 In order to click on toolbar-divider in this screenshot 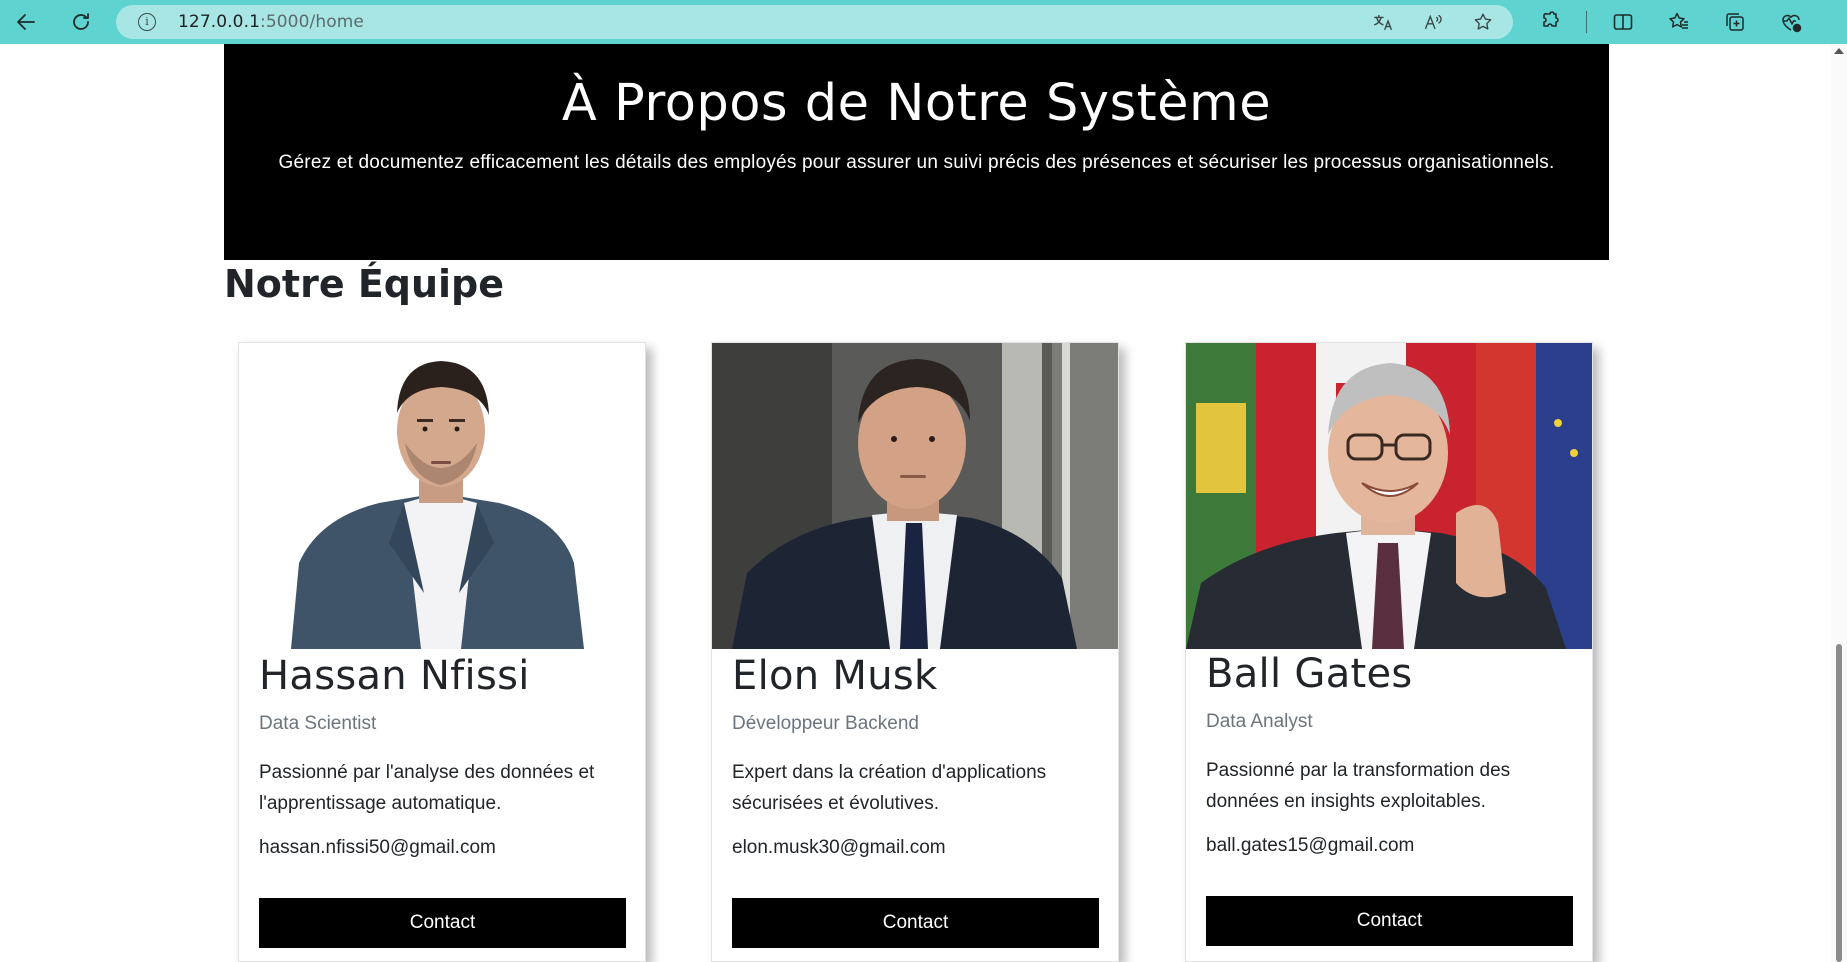, I will do `click(1586, 22)`.